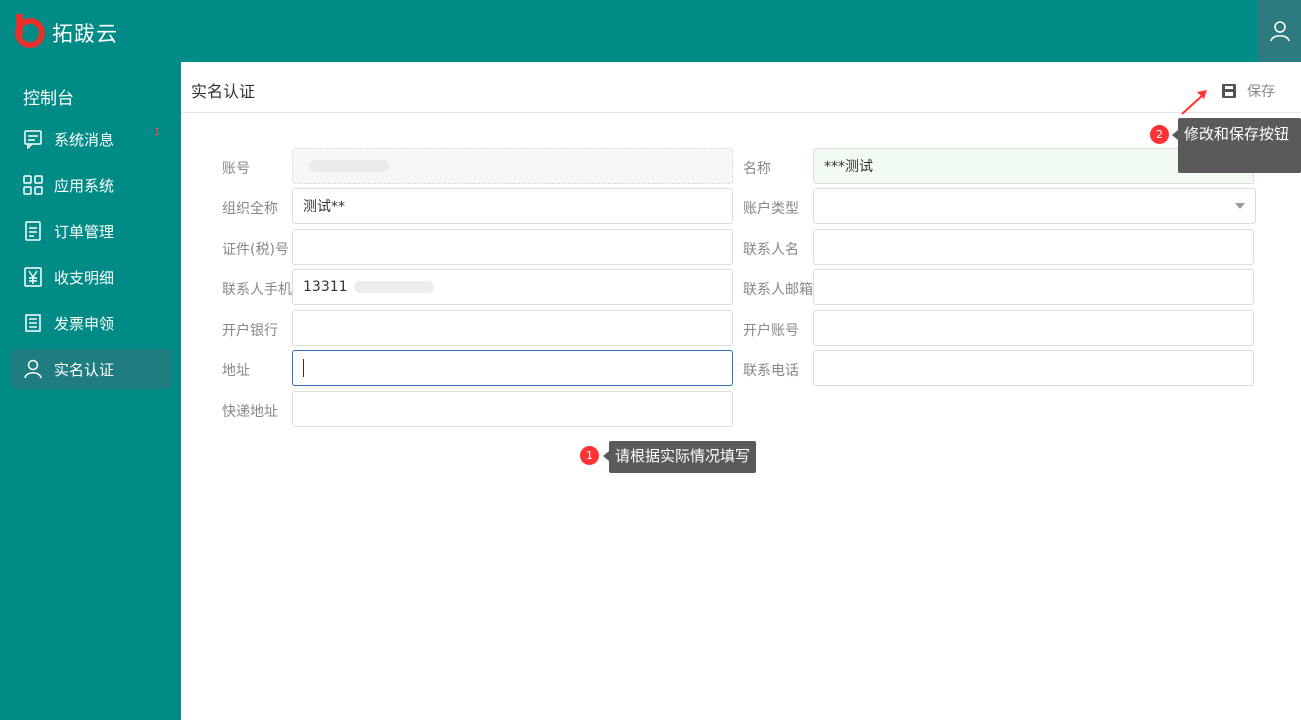  What do you see at coordinates (90, 391) in the screenshot?
I see `sidebar: 控制台 系统消息 1 应用系统 订单管理 收支明细 发票申领 实名认证` at bounding box center [90, 391].